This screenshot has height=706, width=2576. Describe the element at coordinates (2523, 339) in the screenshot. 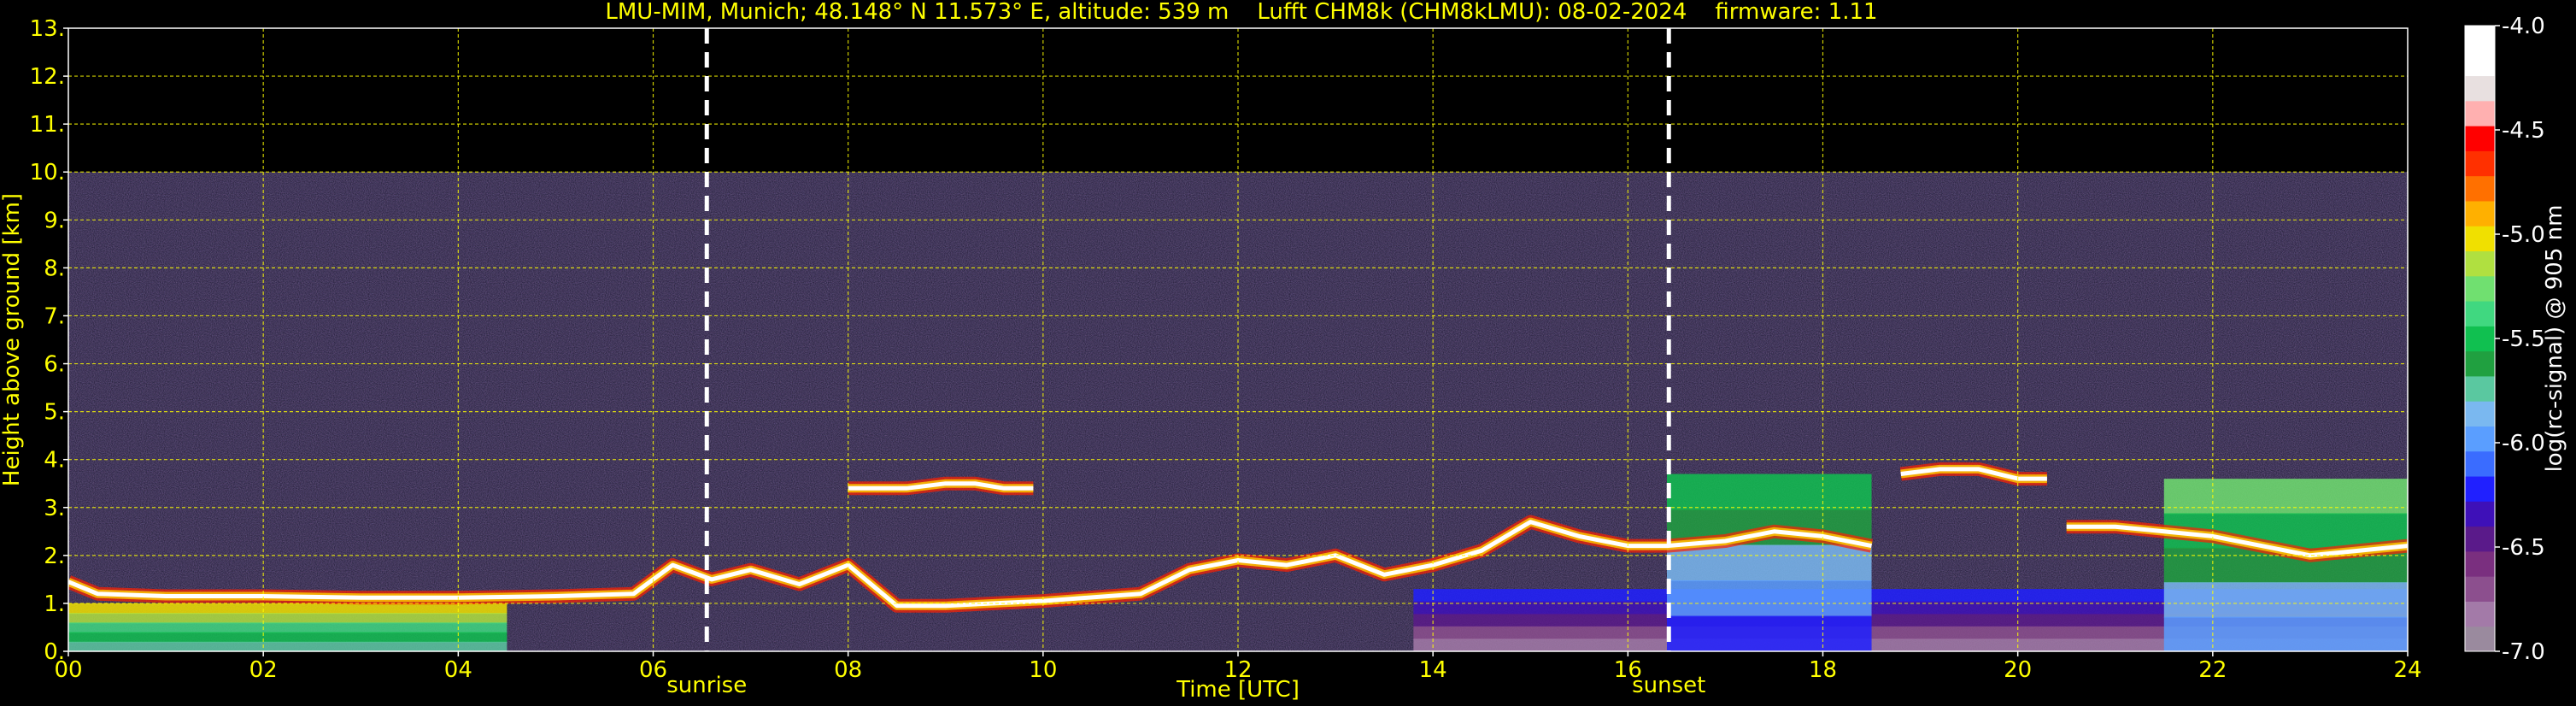

I see `colorbar-tick-label: -5.5` at that location.